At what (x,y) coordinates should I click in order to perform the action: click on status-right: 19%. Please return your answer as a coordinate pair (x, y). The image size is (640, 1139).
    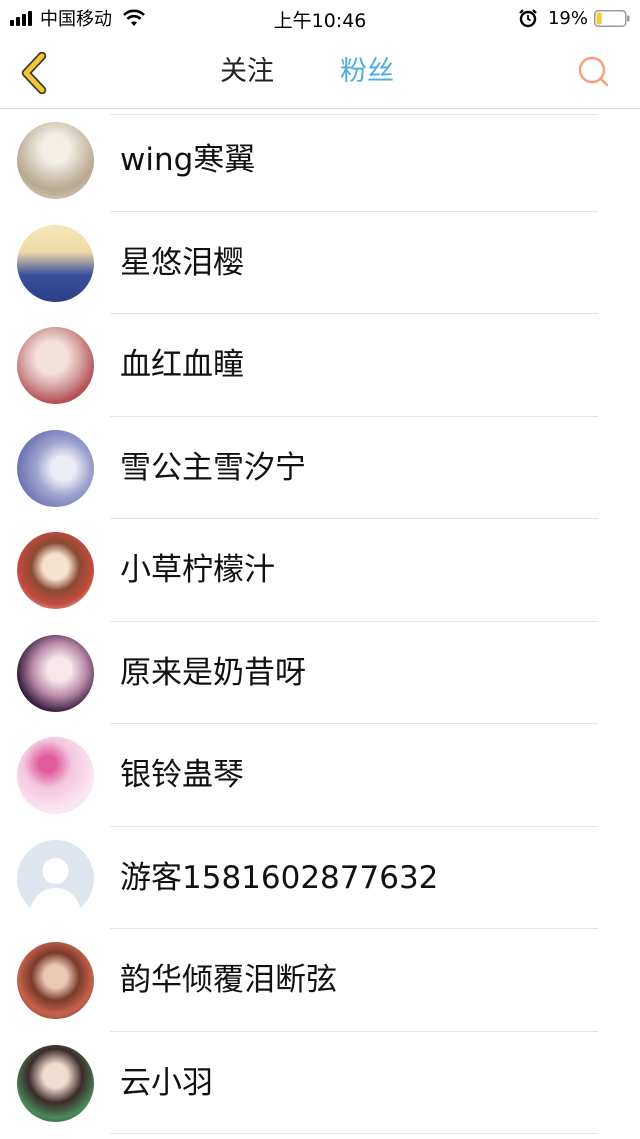
    Looking at the image, I should click on (574, 18).